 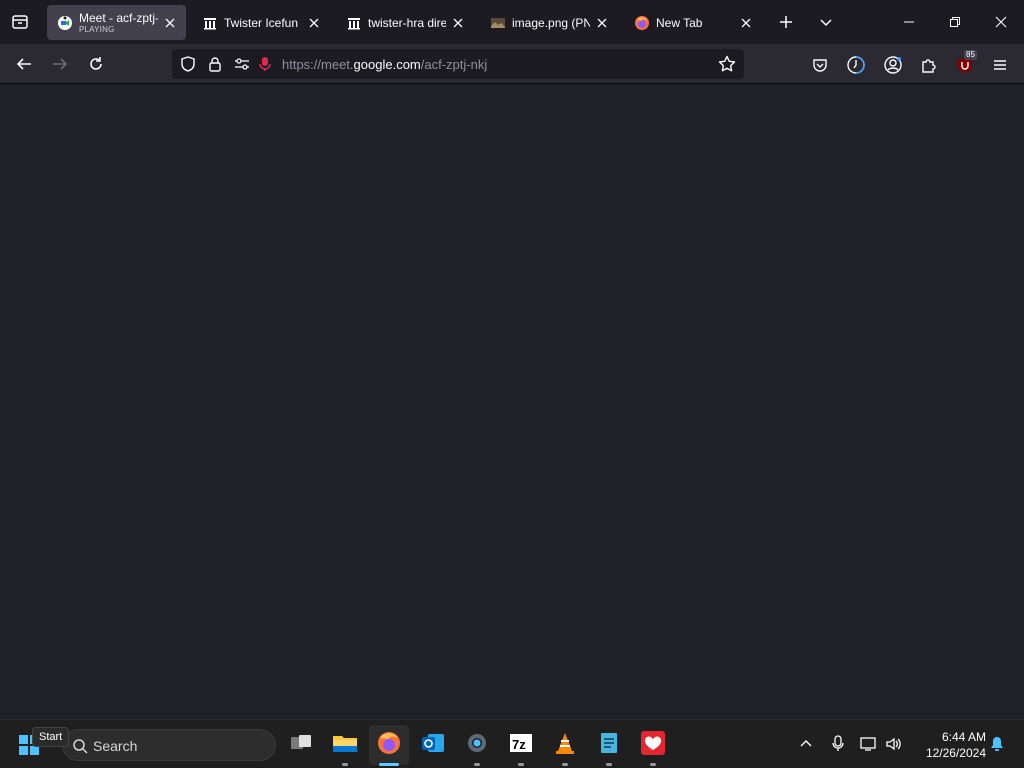 I want to click on firefox-taskbar-icon, so click(x=389, y=743).